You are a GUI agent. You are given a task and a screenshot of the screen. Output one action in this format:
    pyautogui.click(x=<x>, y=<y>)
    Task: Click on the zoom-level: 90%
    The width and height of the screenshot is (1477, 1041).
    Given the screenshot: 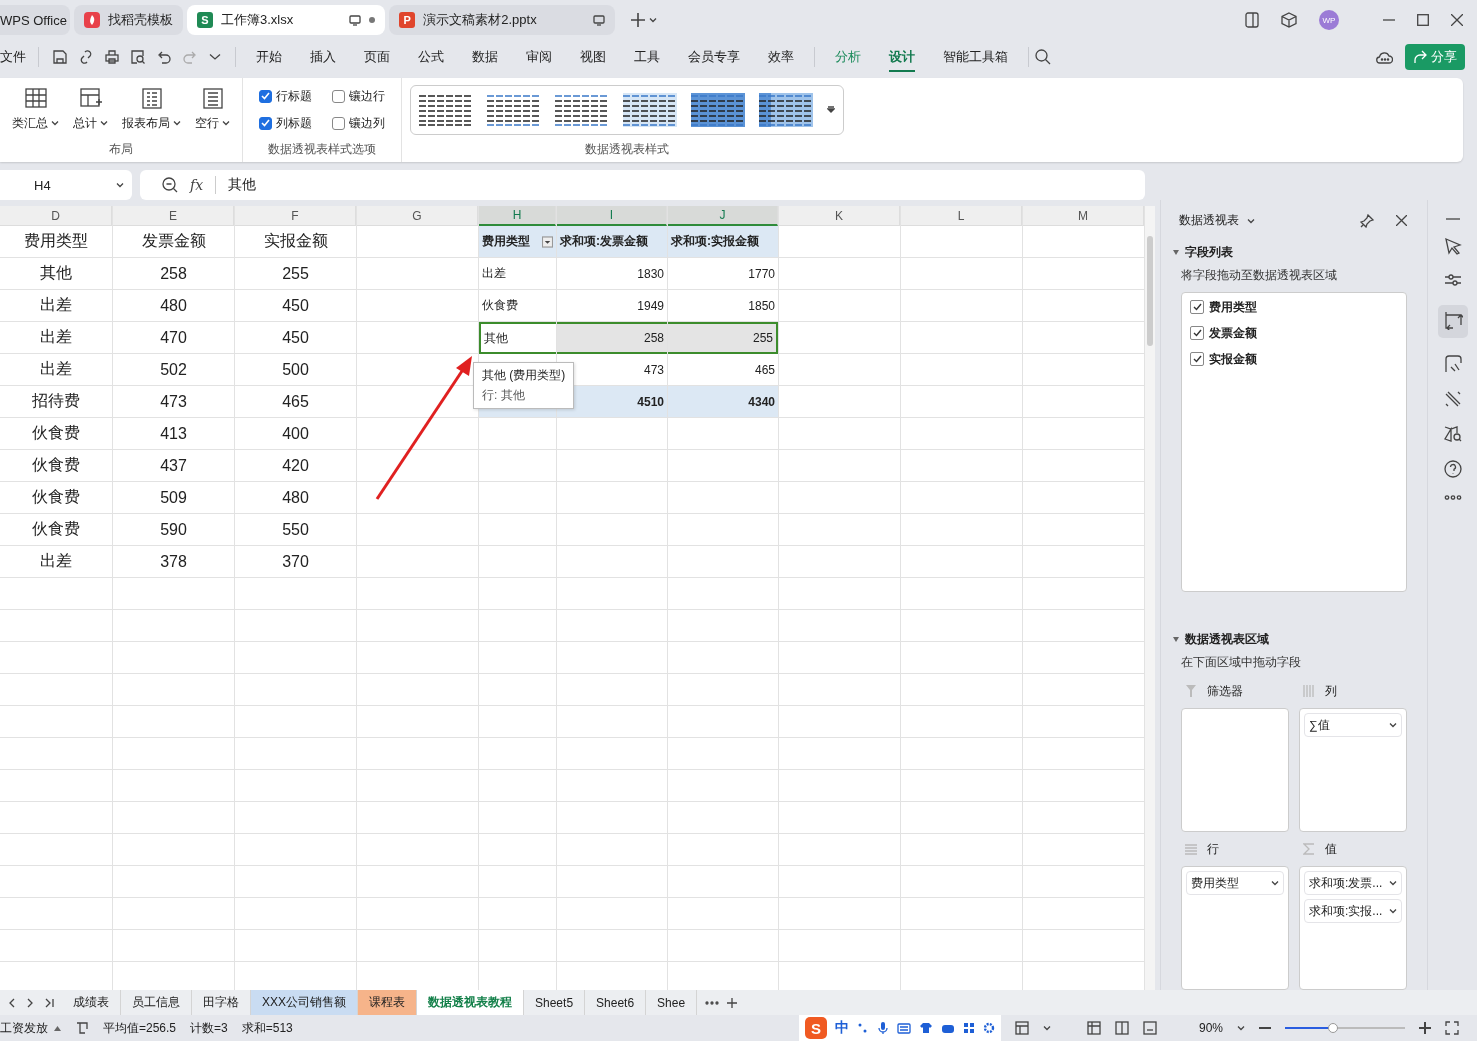 What is the action you would take?
    pyautogui.click(x=1210, y=1028)
    